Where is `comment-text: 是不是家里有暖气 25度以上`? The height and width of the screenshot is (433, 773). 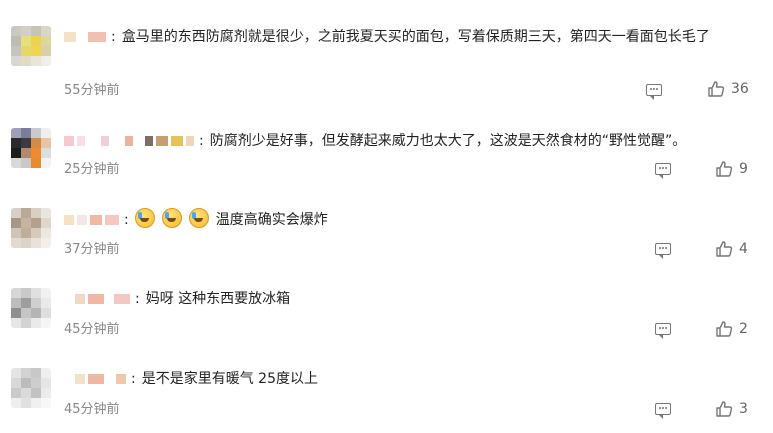
comment-text: 是不是家里有暖气 25度以上 is located at coordinates (229, 379).